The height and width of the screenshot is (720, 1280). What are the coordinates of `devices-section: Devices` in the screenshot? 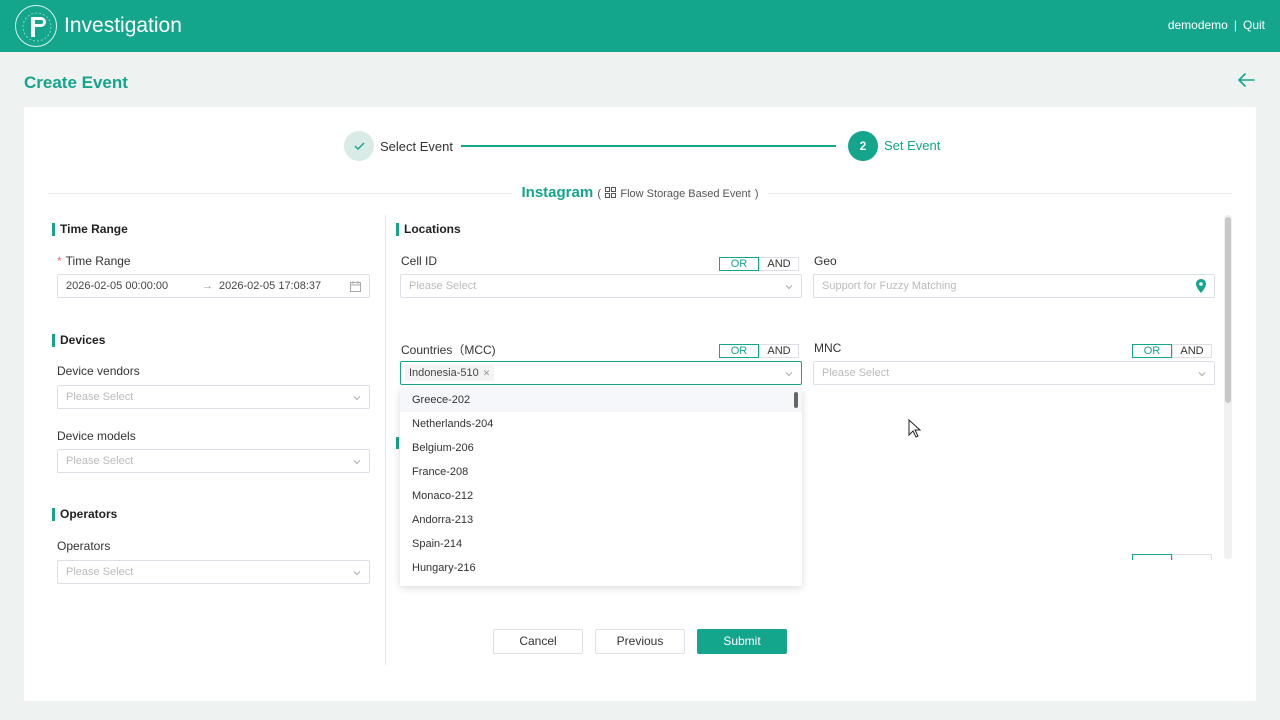 It's located at (78, 340).